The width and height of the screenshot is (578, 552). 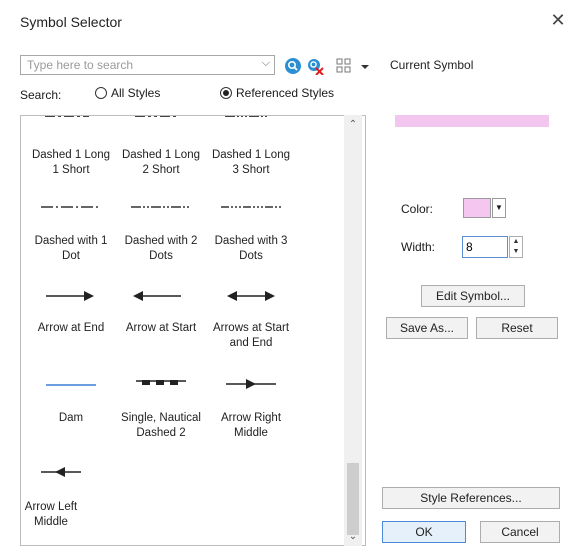 I want to click on reset-button: Reset, so click(x=517, y=328).